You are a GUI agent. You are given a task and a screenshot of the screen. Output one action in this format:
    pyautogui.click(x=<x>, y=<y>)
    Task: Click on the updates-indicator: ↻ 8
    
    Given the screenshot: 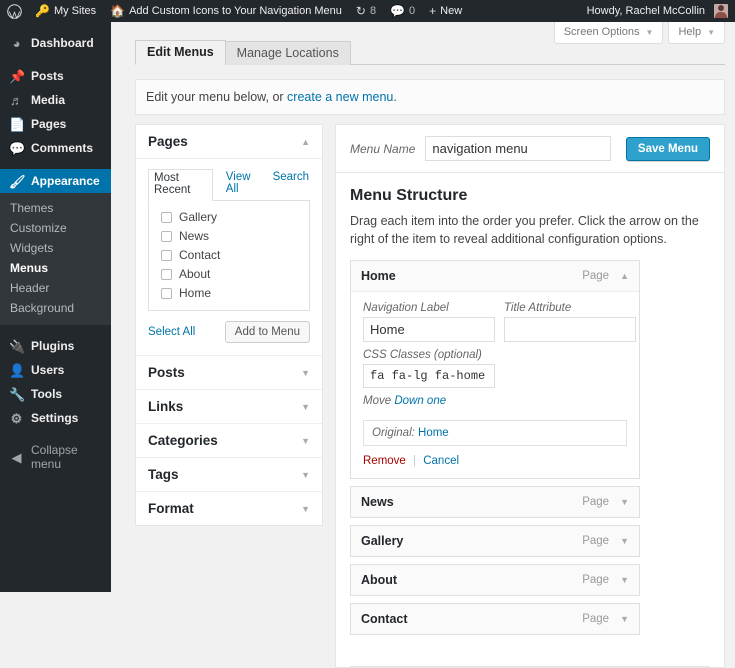 What is the action you would take?
    pyautogui.click(x=366, y=11)
    